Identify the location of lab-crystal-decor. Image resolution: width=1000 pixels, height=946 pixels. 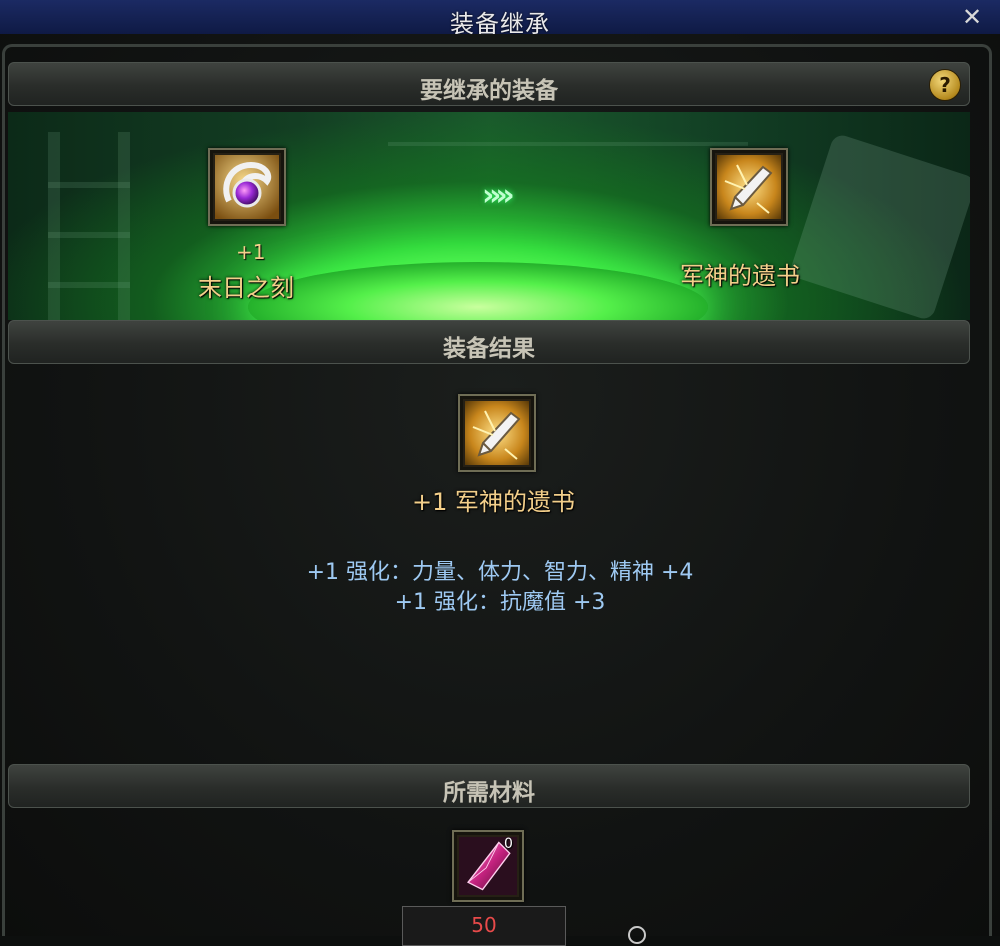
(879, 226).